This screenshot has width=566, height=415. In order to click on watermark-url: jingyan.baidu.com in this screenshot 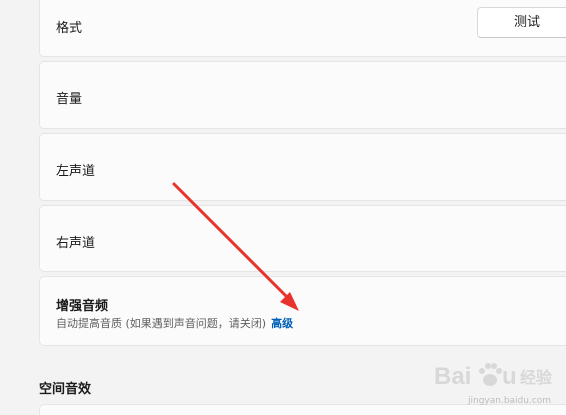, I will do `click(510, 401)`.